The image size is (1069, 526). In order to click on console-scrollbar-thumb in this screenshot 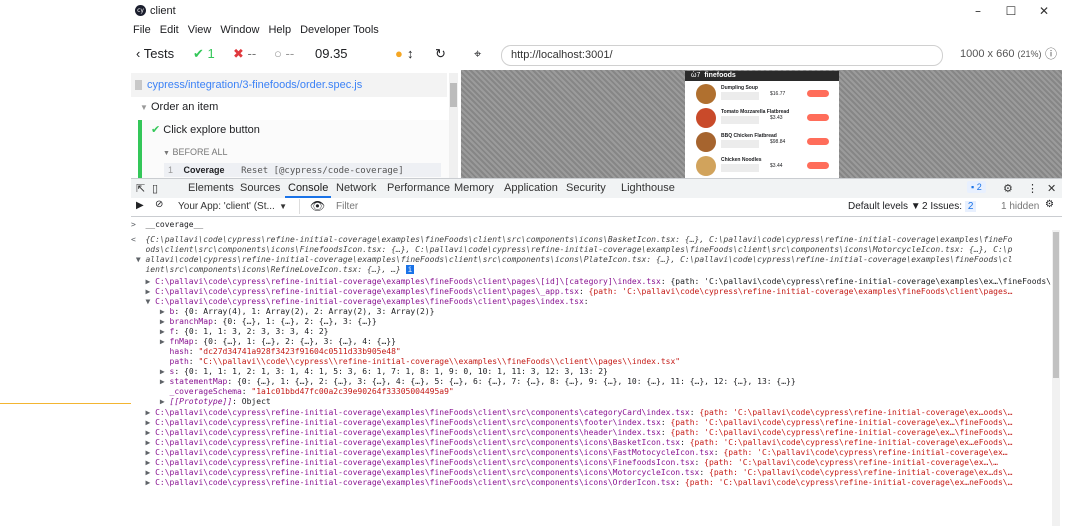, I will do `click(1056, 305)`.